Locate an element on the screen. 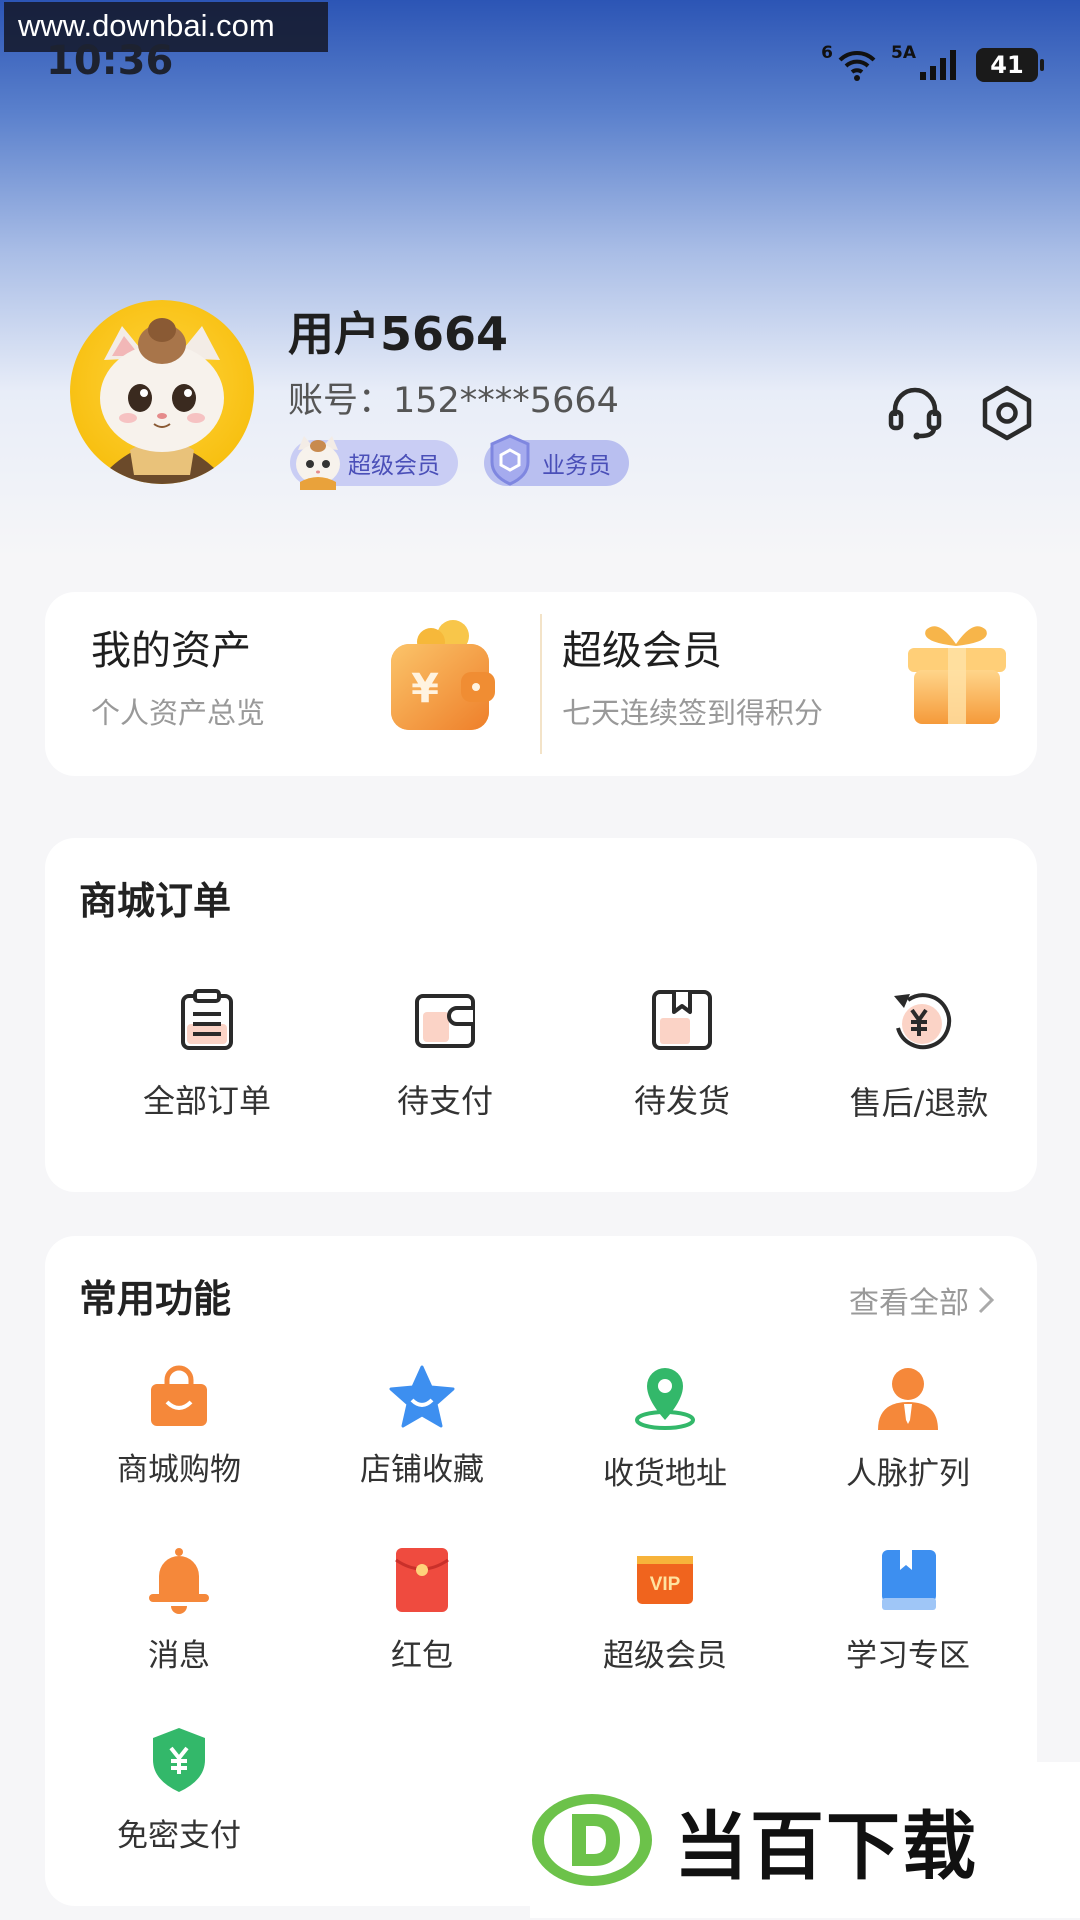 The height and width of the screenshot is (1920, 1080). settings-icon is located at coordinates (1007, 413).